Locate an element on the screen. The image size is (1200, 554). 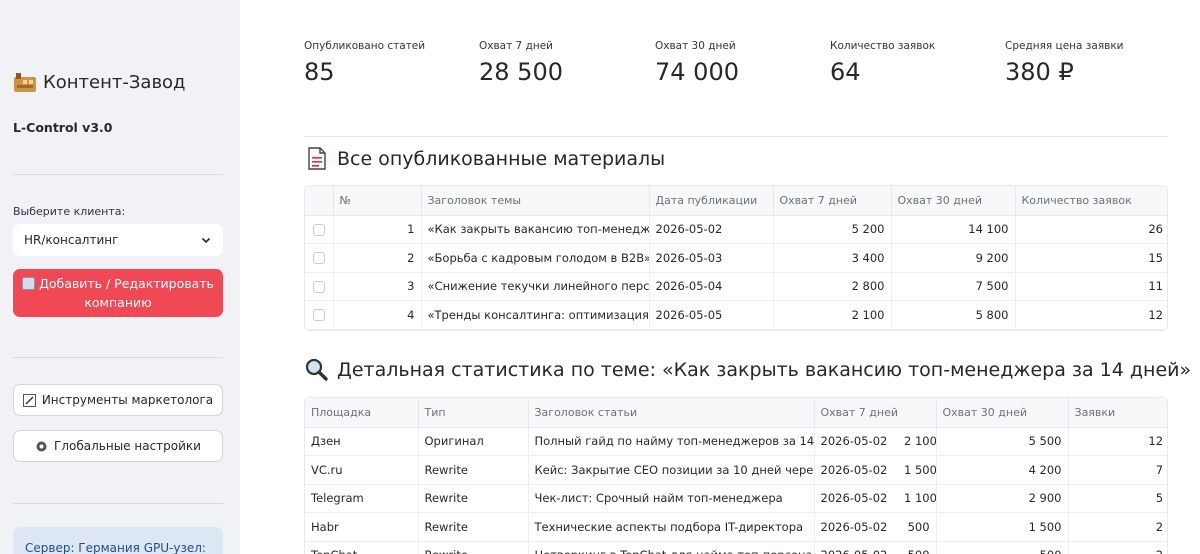
client-select-label: Выберите клиента: is located at coordinates (69, 211).